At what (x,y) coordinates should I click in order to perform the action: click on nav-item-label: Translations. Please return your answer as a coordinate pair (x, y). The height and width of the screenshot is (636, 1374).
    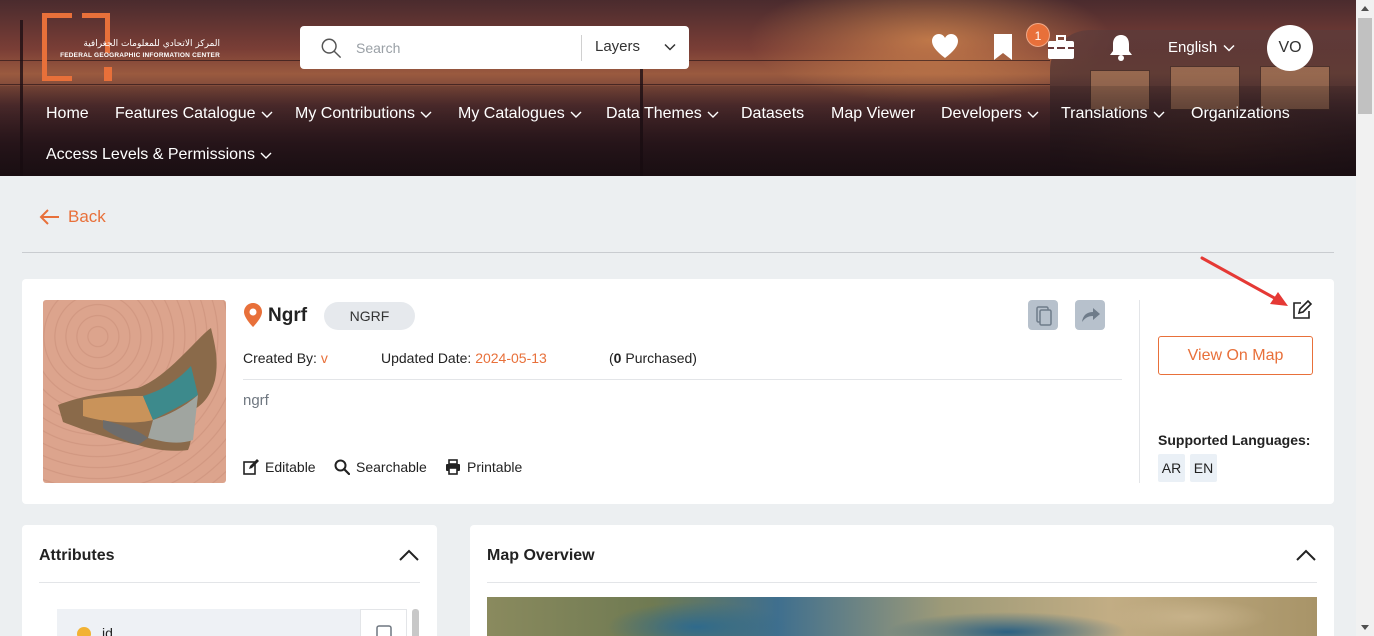
    Looking at the image, I should click on (1104, 113).